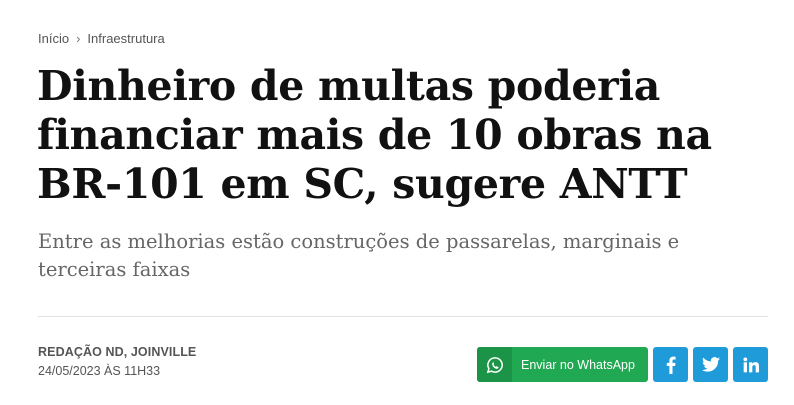 The height and width of the screenshot is (405, 794). I want to click on breadcrumb-home-link: Início, so click(53, 38).